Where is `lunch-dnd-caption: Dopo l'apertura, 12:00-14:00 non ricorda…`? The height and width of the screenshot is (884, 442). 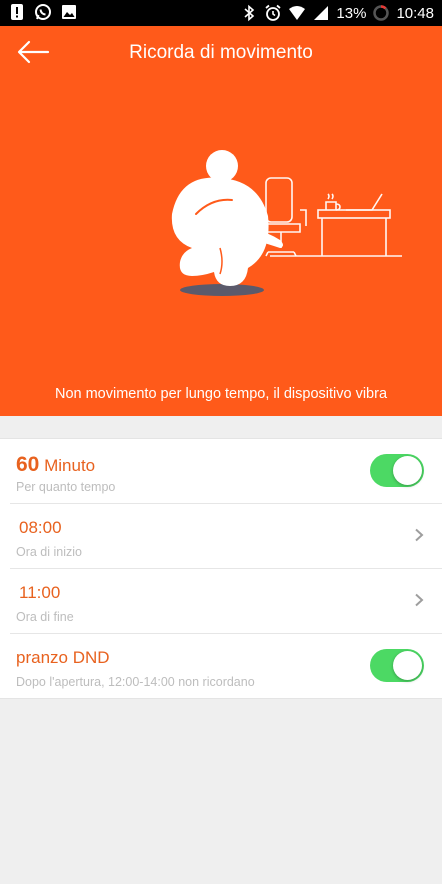
lunch-dnd-caption: Dopo l'apertura, 12:00-14:00 non ricorda… is located at coordinates (135, 682).